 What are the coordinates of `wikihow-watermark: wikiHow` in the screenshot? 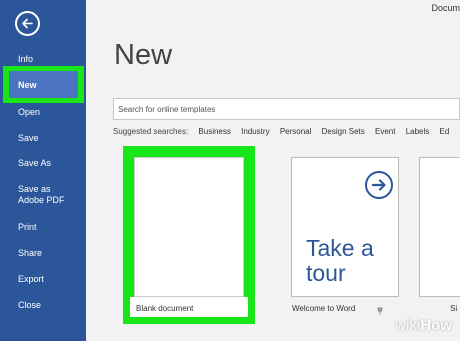 It's located at (423, 325).